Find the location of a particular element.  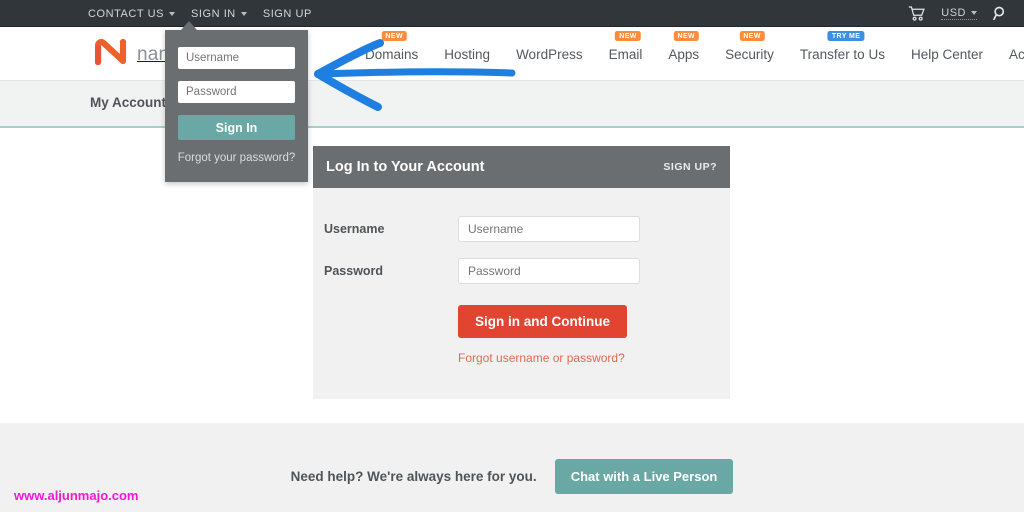

submit-row: Sign in and Continue is located at coordinates (521, 321).